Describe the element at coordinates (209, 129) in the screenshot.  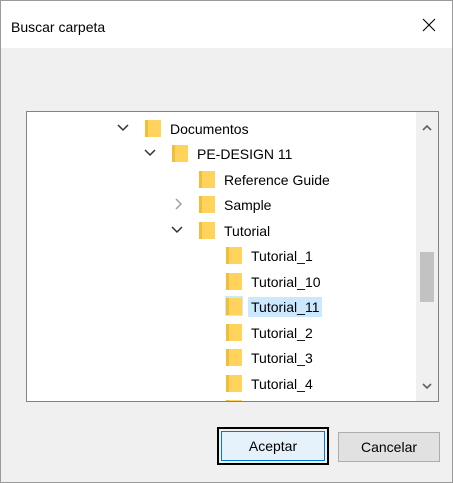
I see `tree-item-label: Documentos` at that location.